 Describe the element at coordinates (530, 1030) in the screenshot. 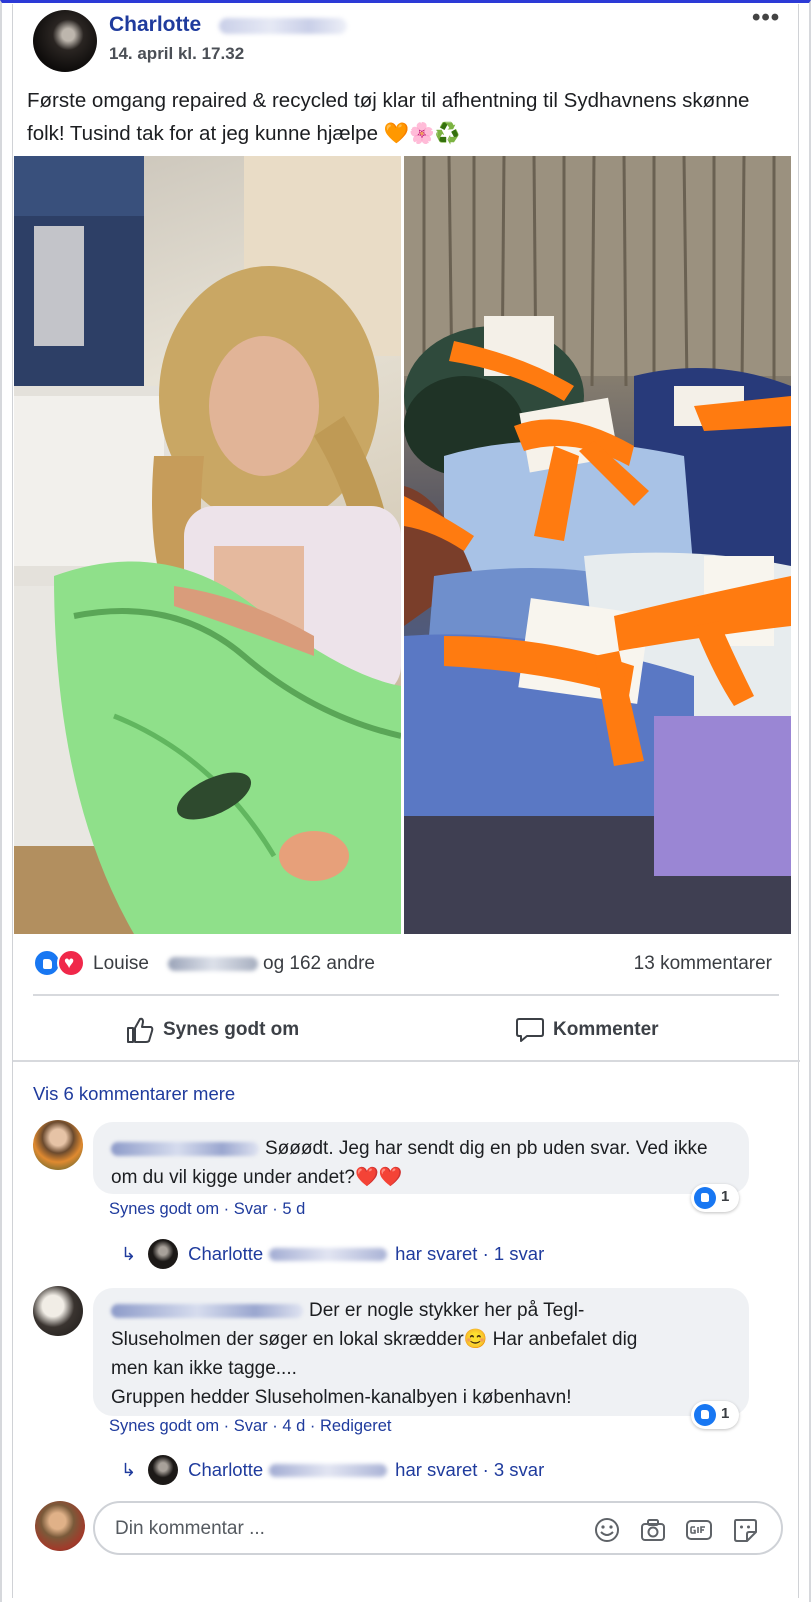

I see `comment-bubble-icon` at that location.